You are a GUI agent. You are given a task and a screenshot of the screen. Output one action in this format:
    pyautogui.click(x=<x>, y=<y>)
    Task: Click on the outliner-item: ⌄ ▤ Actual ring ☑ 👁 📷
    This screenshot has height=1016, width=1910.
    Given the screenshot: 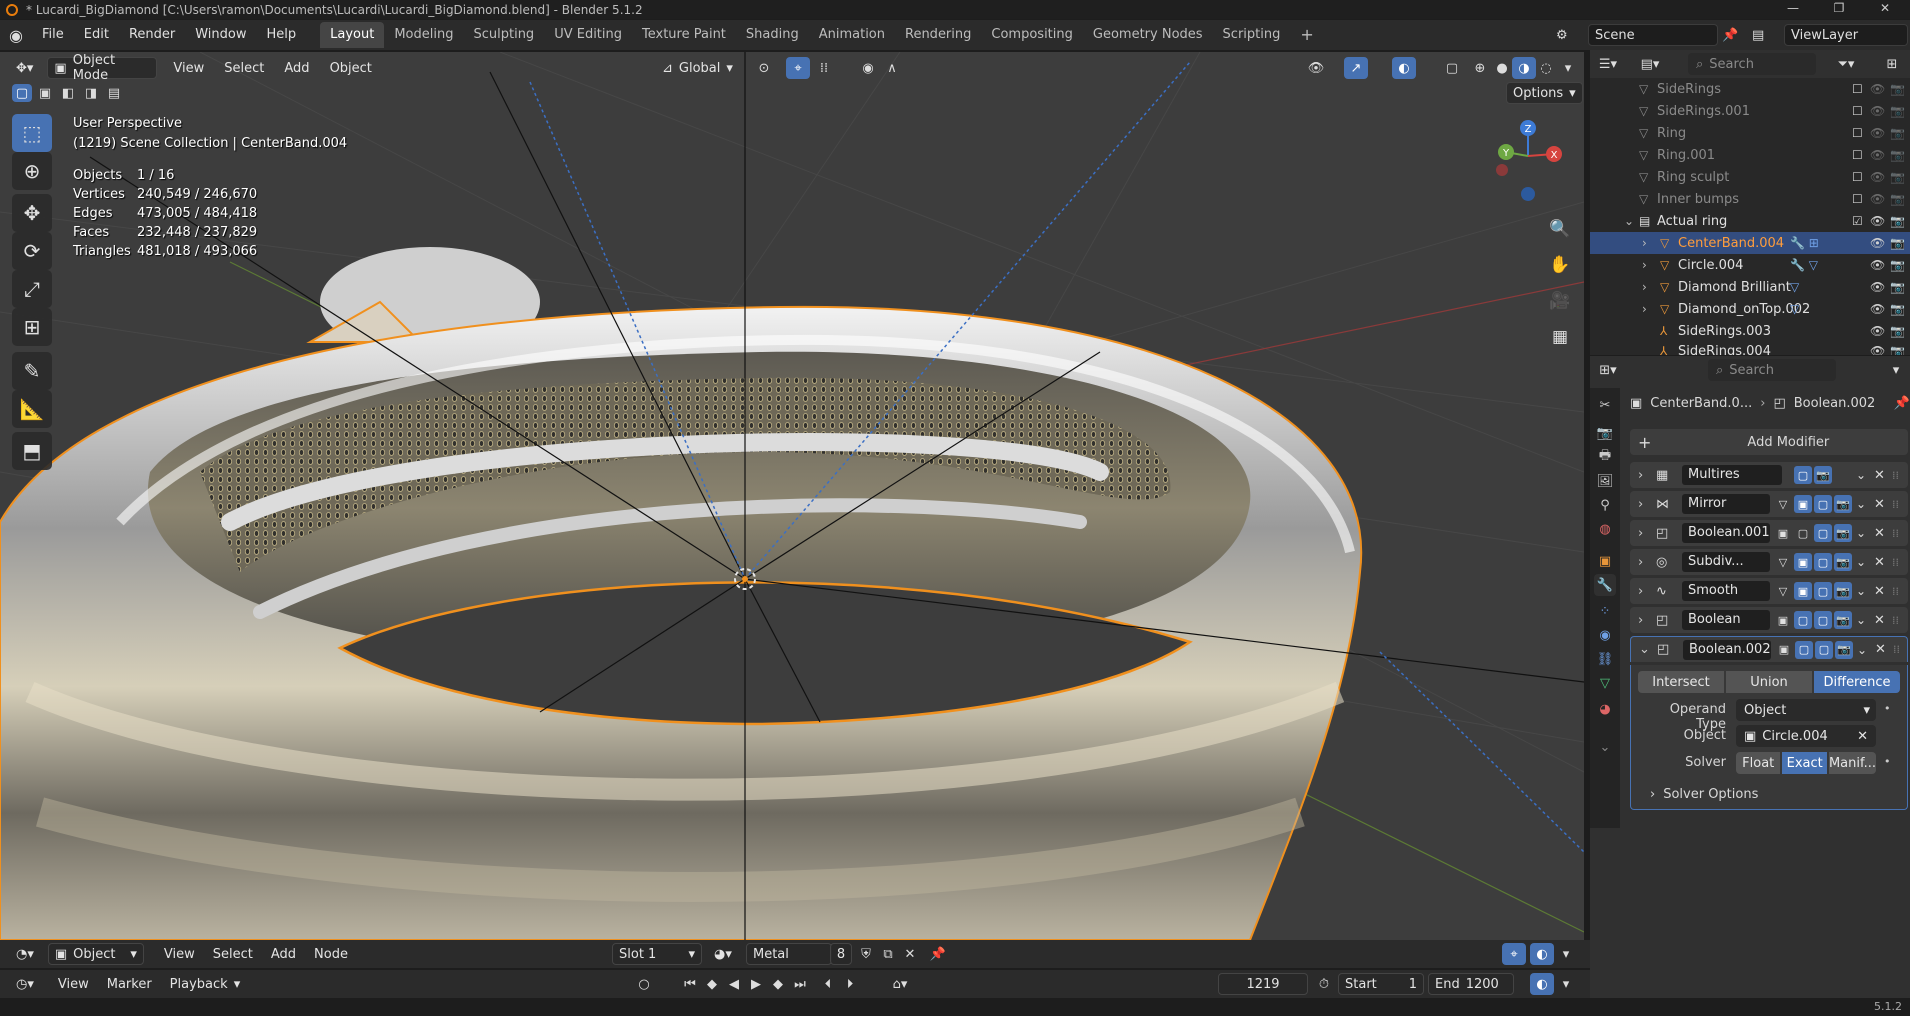 What is the action you would take?
    pyautogui.click(x=1750, y=221)
    